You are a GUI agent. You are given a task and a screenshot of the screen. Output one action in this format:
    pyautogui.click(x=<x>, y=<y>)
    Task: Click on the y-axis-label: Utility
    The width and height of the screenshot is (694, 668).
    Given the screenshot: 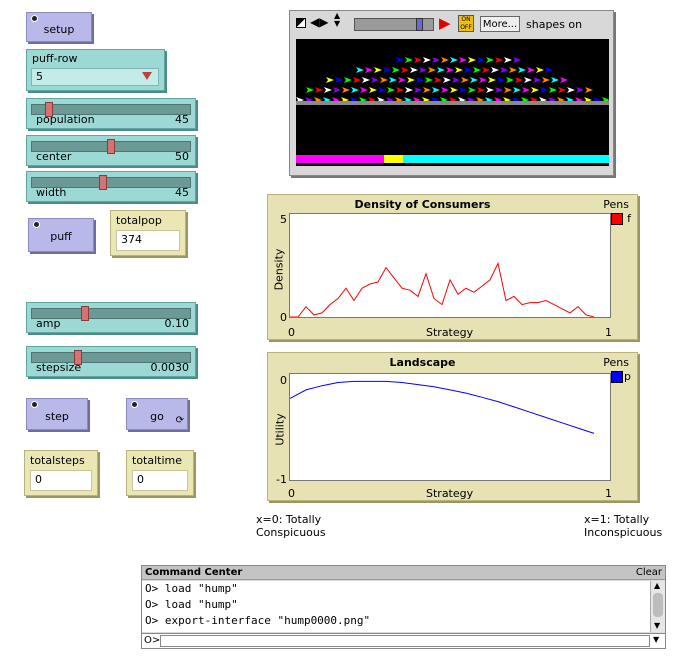 What is the action you would take?
    pyautogui.click(x=280, y=429)
    